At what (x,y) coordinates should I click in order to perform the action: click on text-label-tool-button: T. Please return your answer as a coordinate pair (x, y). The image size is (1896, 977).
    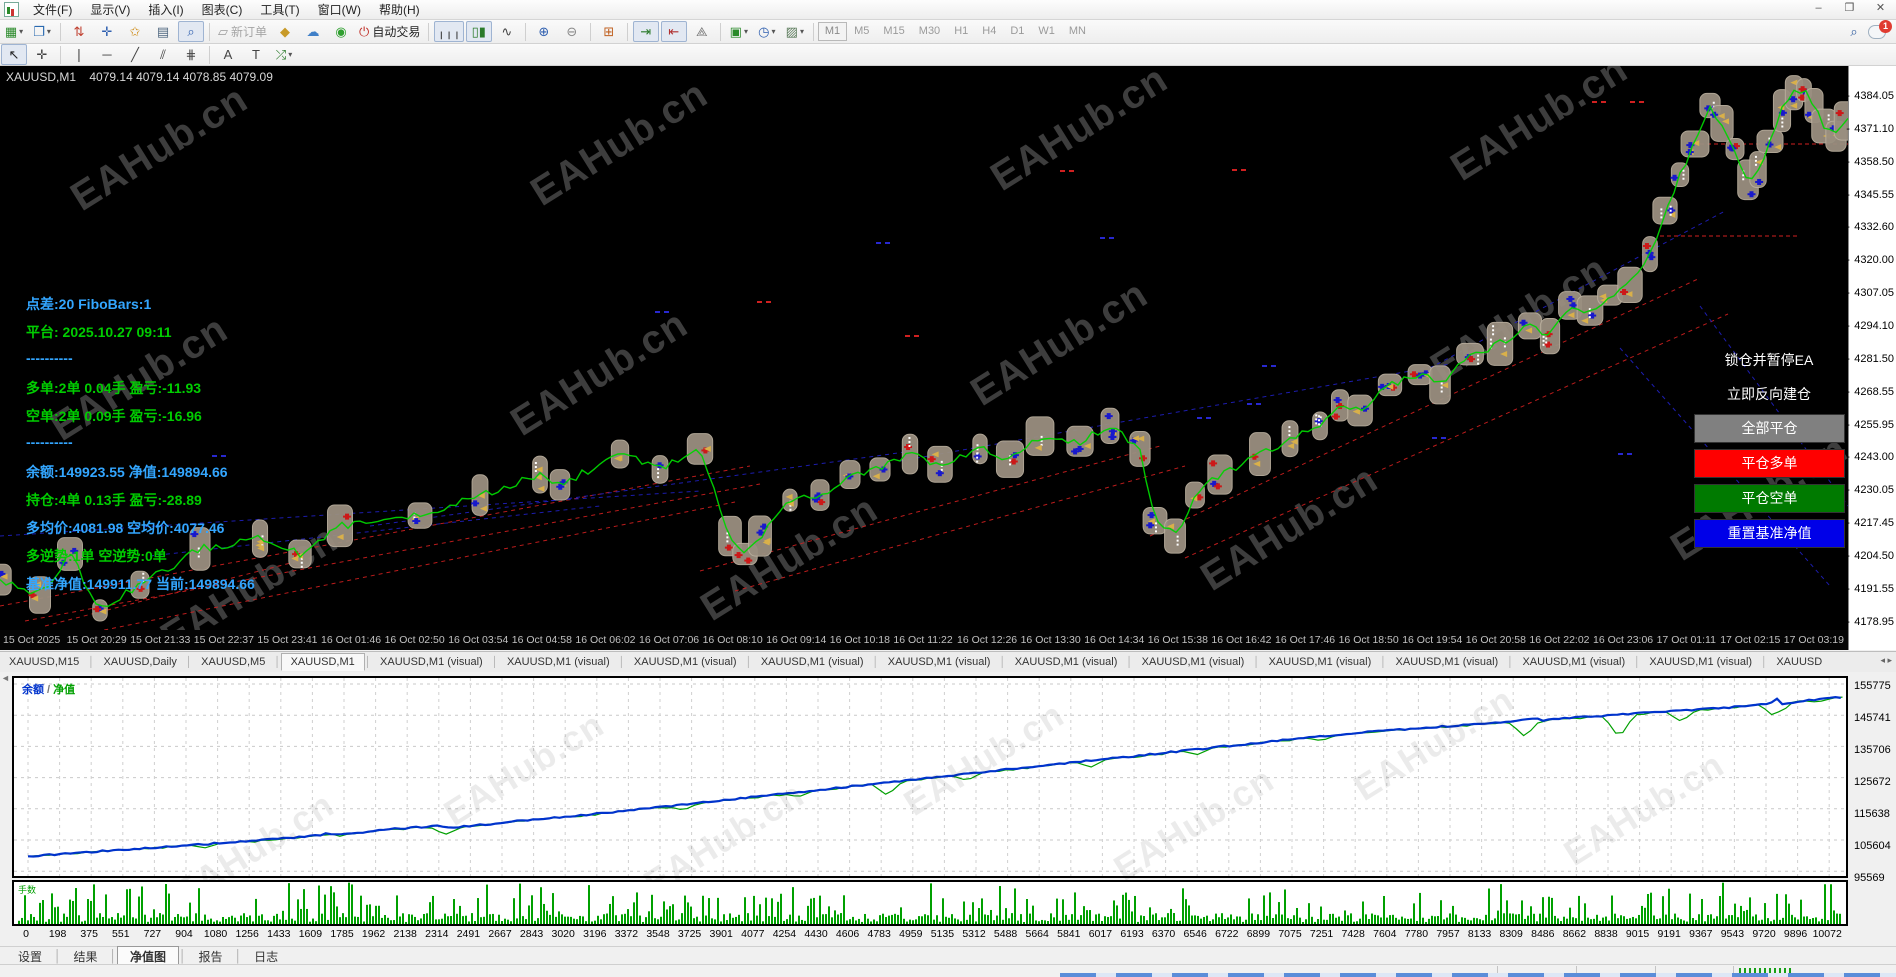
    Looking at the image, I should click on (256, 54).